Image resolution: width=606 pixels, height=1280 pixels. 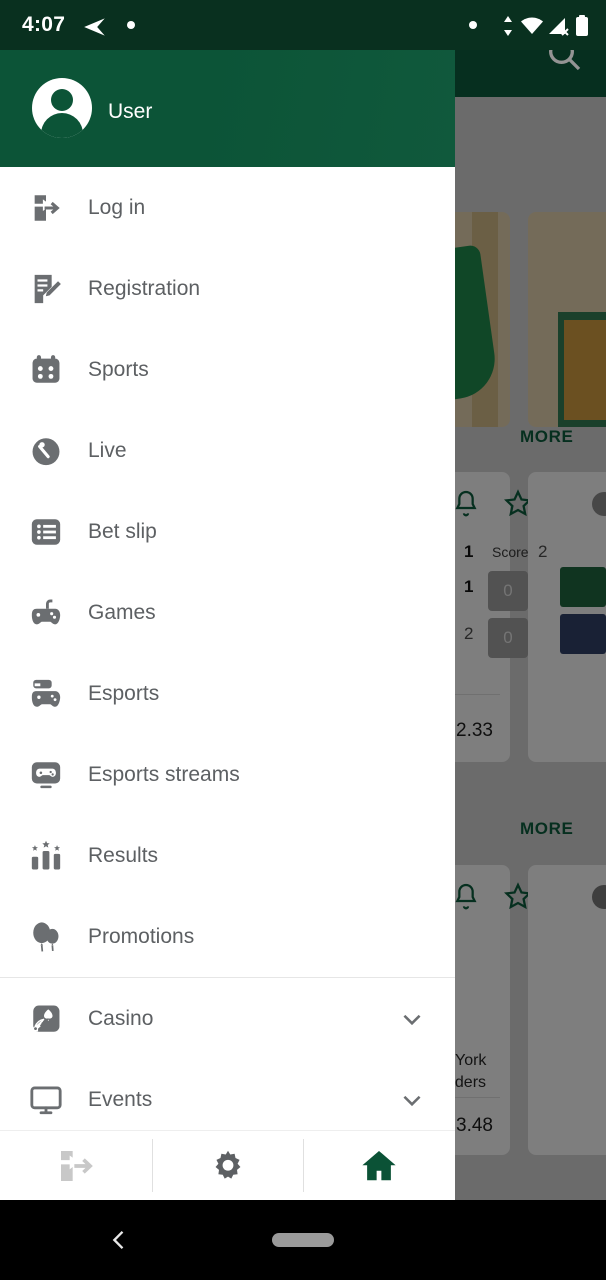 What do you see at coordinates (227, 207) in the screenshot?
I see `sidebar-item-log-in: Log in` at bounding box center [227, 207].